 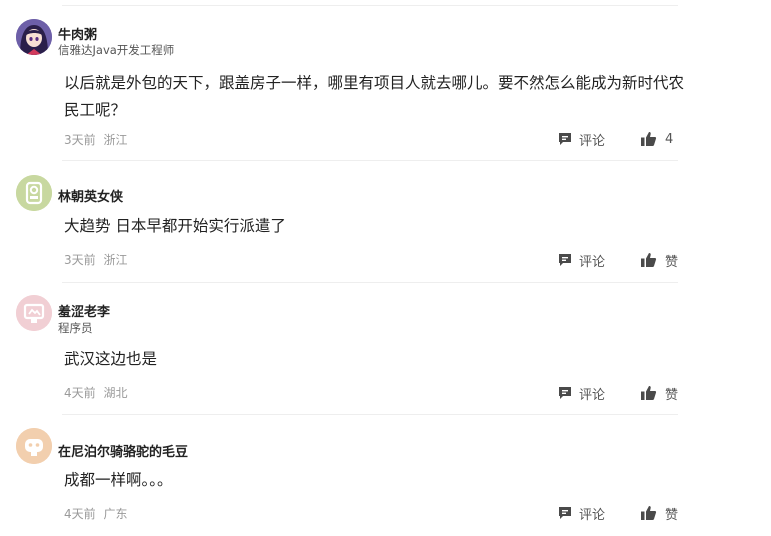 I want to click on comment-username: 林朝英女侠, so click(x=90, y=195).